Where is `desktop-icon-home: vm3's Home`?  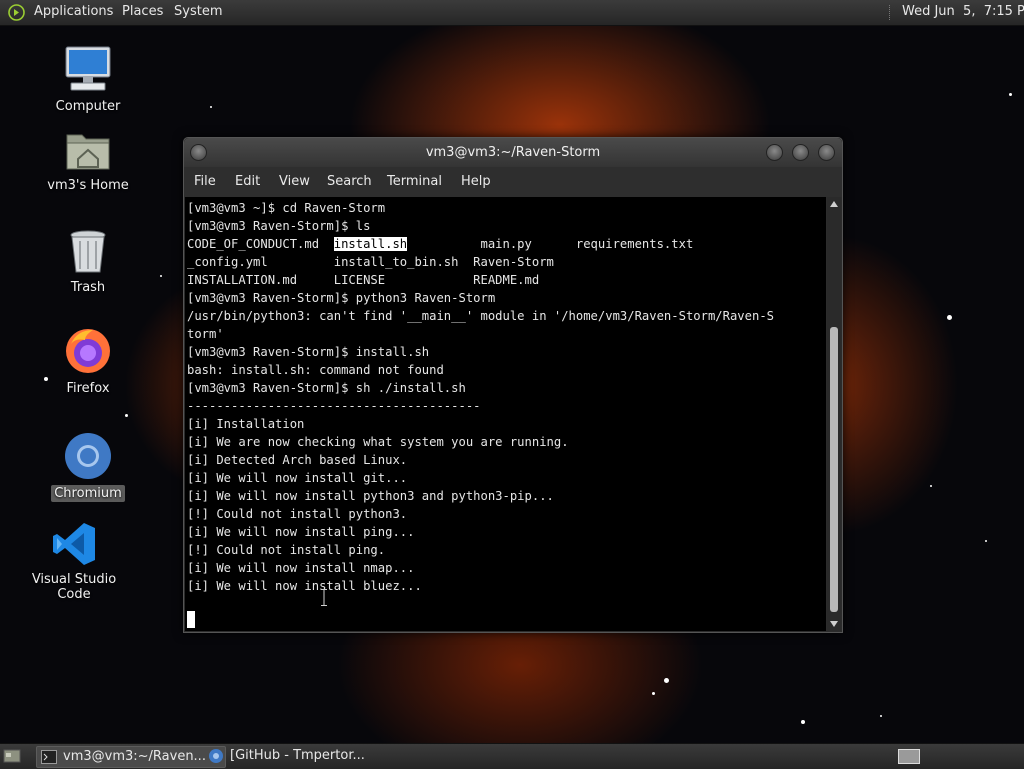 desktop-icon-home: vm3's Home is located at coordinates (88, 161).